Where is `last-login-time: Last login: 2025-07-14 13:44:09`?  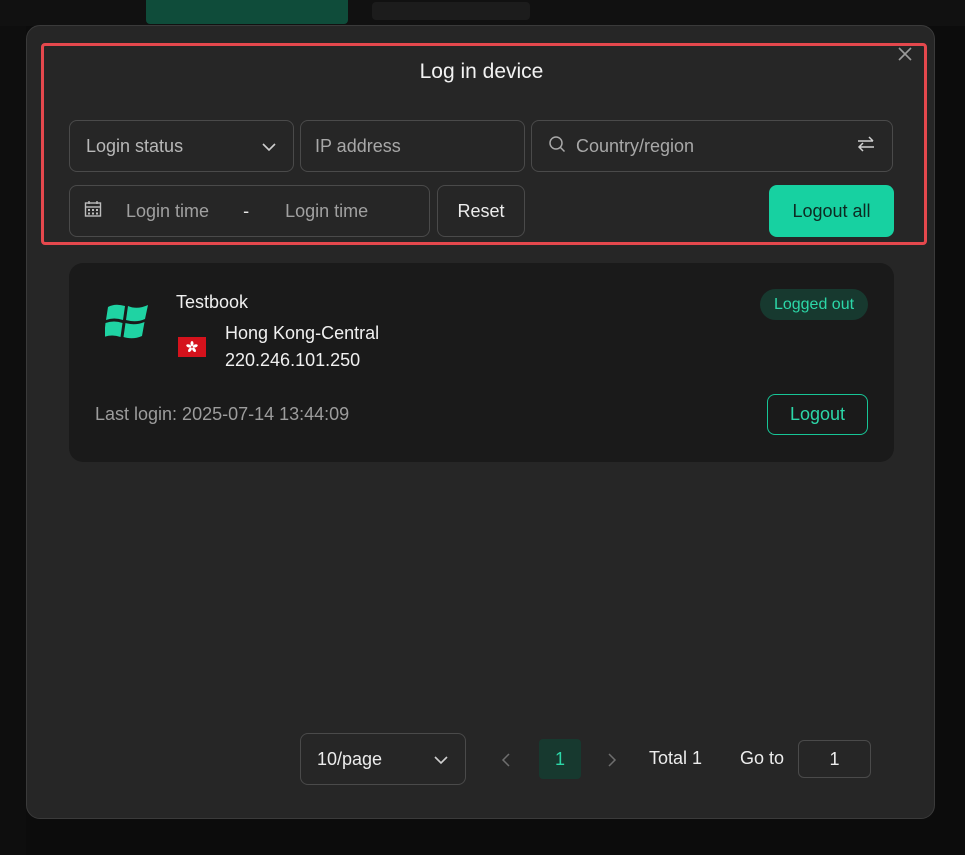
last-login-time: Last login: 2025-07-14 13:44:09 is located at coordinates (222, 414).